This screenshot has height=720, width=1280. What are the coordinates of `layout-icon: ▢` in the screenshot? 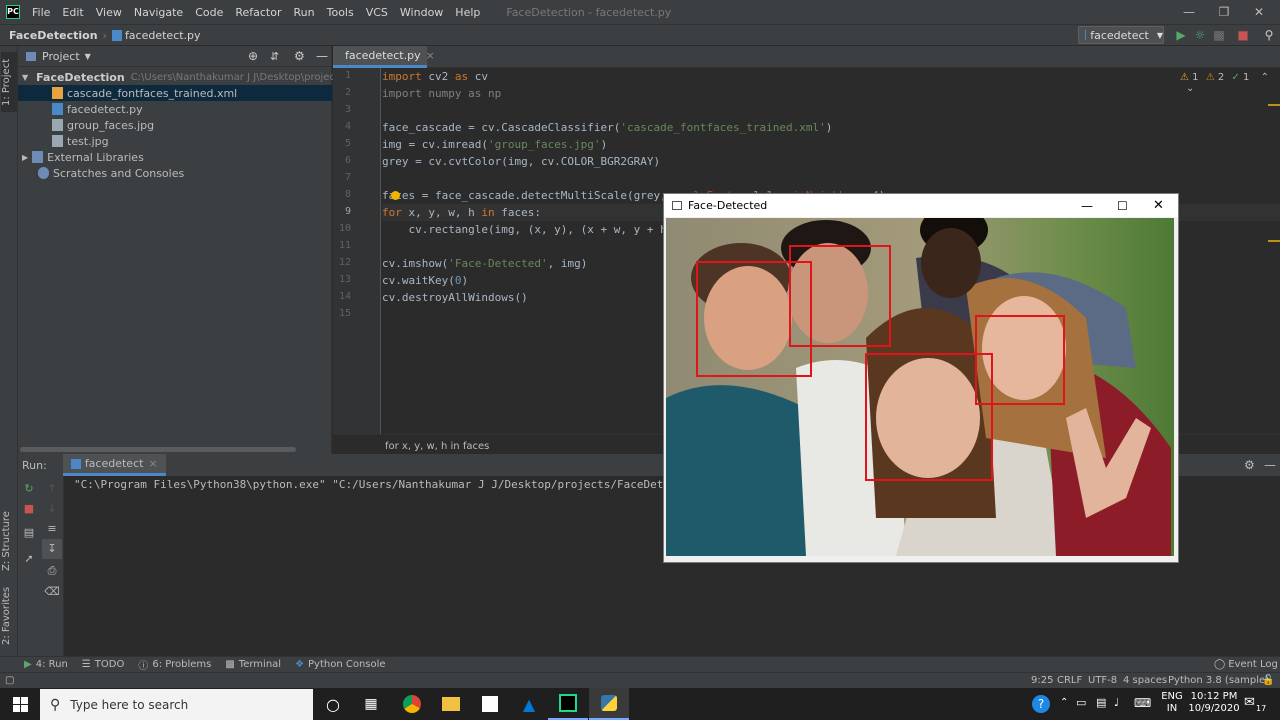 It's located at (9, 680).